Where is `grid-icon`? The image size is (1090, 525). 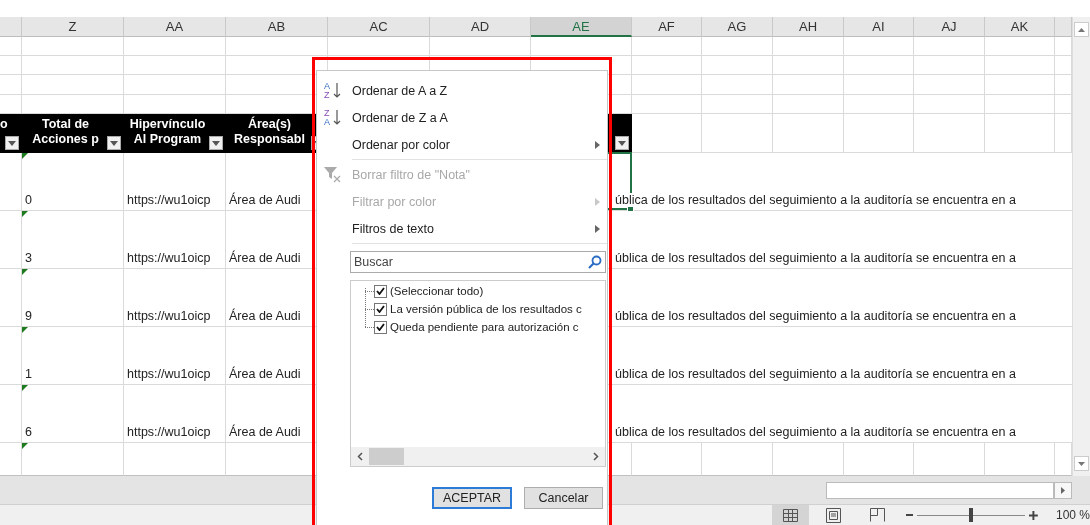
grid-icon is located at coordinates (791, 515).